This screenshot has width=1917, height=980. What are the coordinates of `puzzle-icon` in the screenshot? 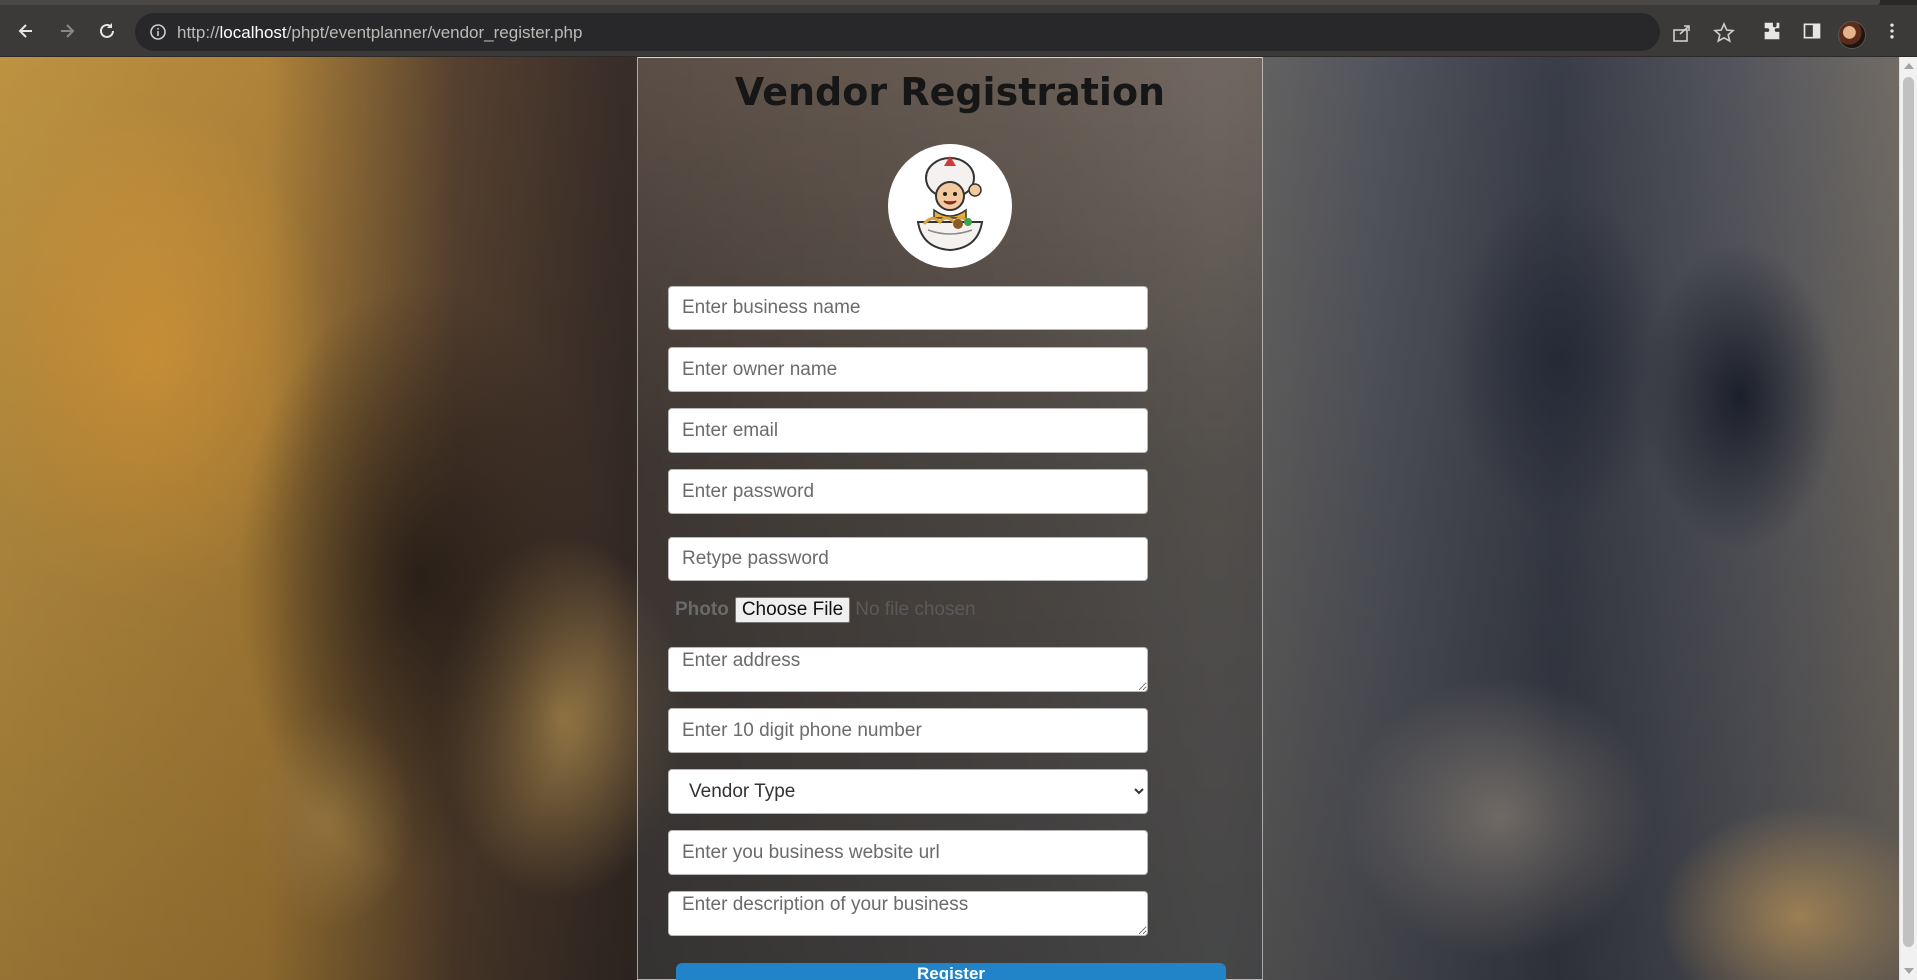 It's located at (1772, 31).